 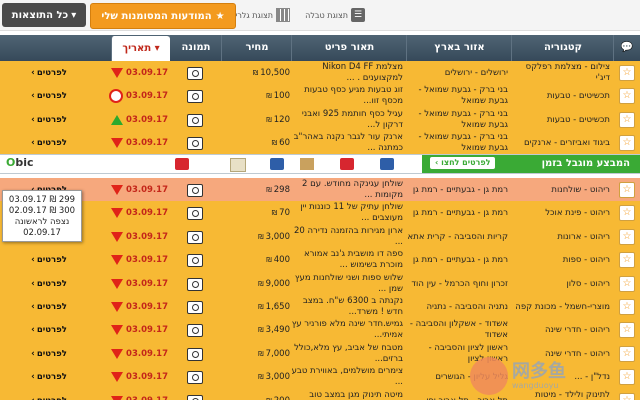 I want to click on price-value: 10,500, so click(x=275, y=72).